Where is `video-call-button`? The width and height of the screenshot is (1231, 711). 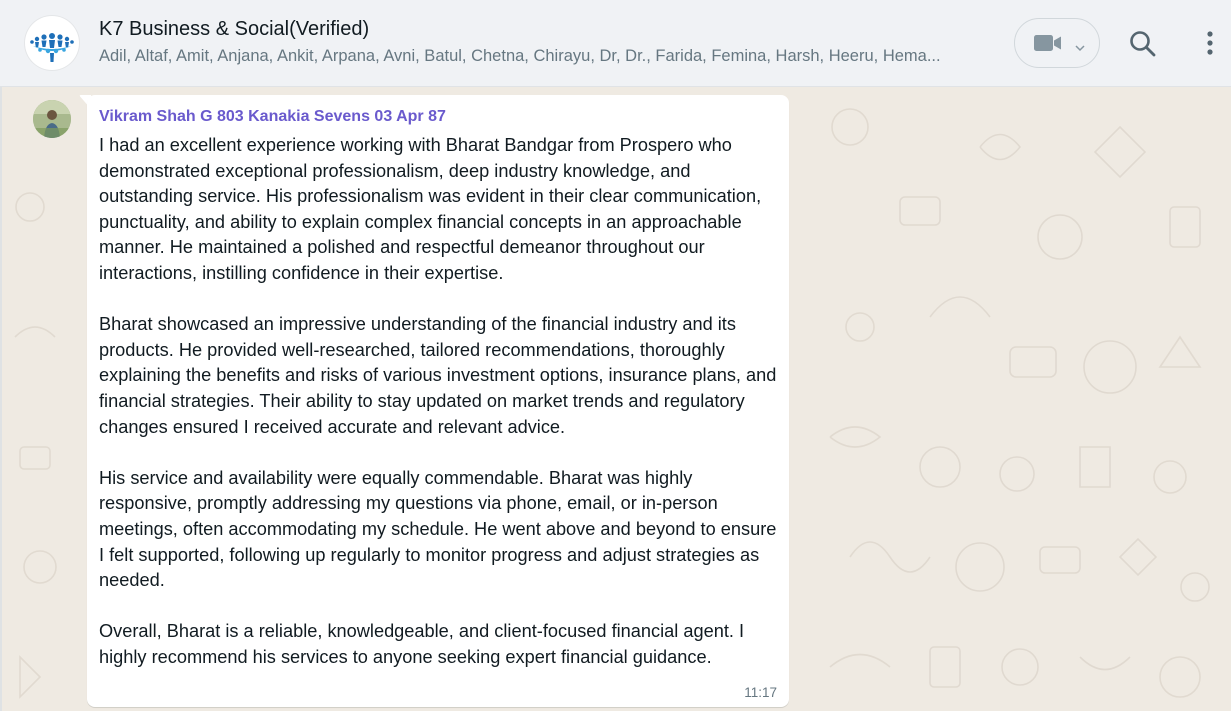 video-call-button is located at coordinates (1057, 43).